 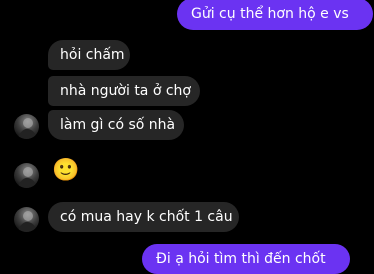 What do you see at coordinates (116, 125) in the screenshot?
I see `incoming-message: làm gì có số nhà` at bounding box center [116, 125].